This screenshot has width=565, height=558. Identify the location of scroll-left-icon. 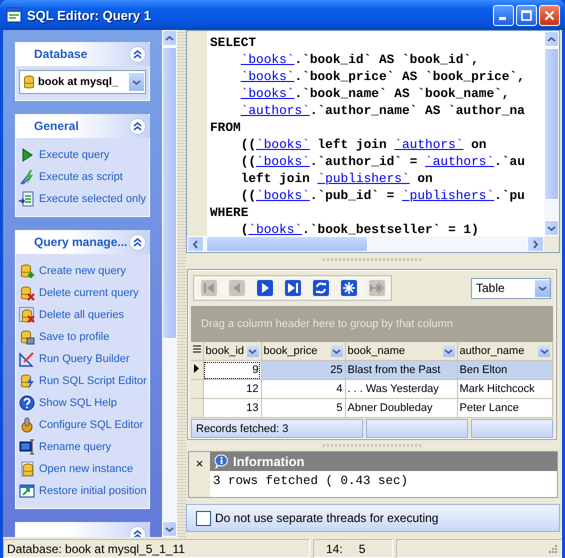
(195, 244).